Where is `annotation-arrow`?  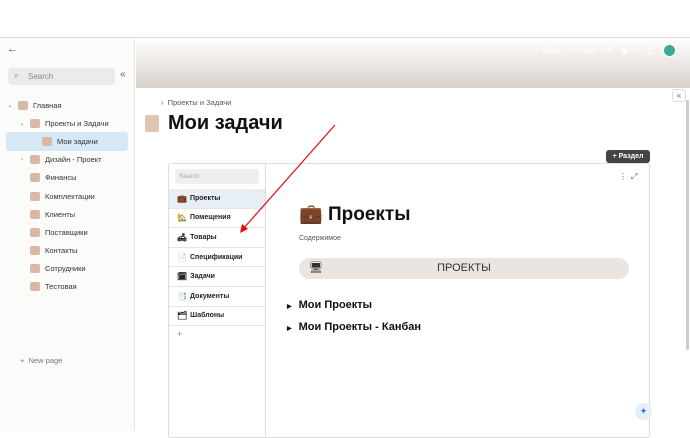
annotation-arrow is located at coordinates (288, 178).